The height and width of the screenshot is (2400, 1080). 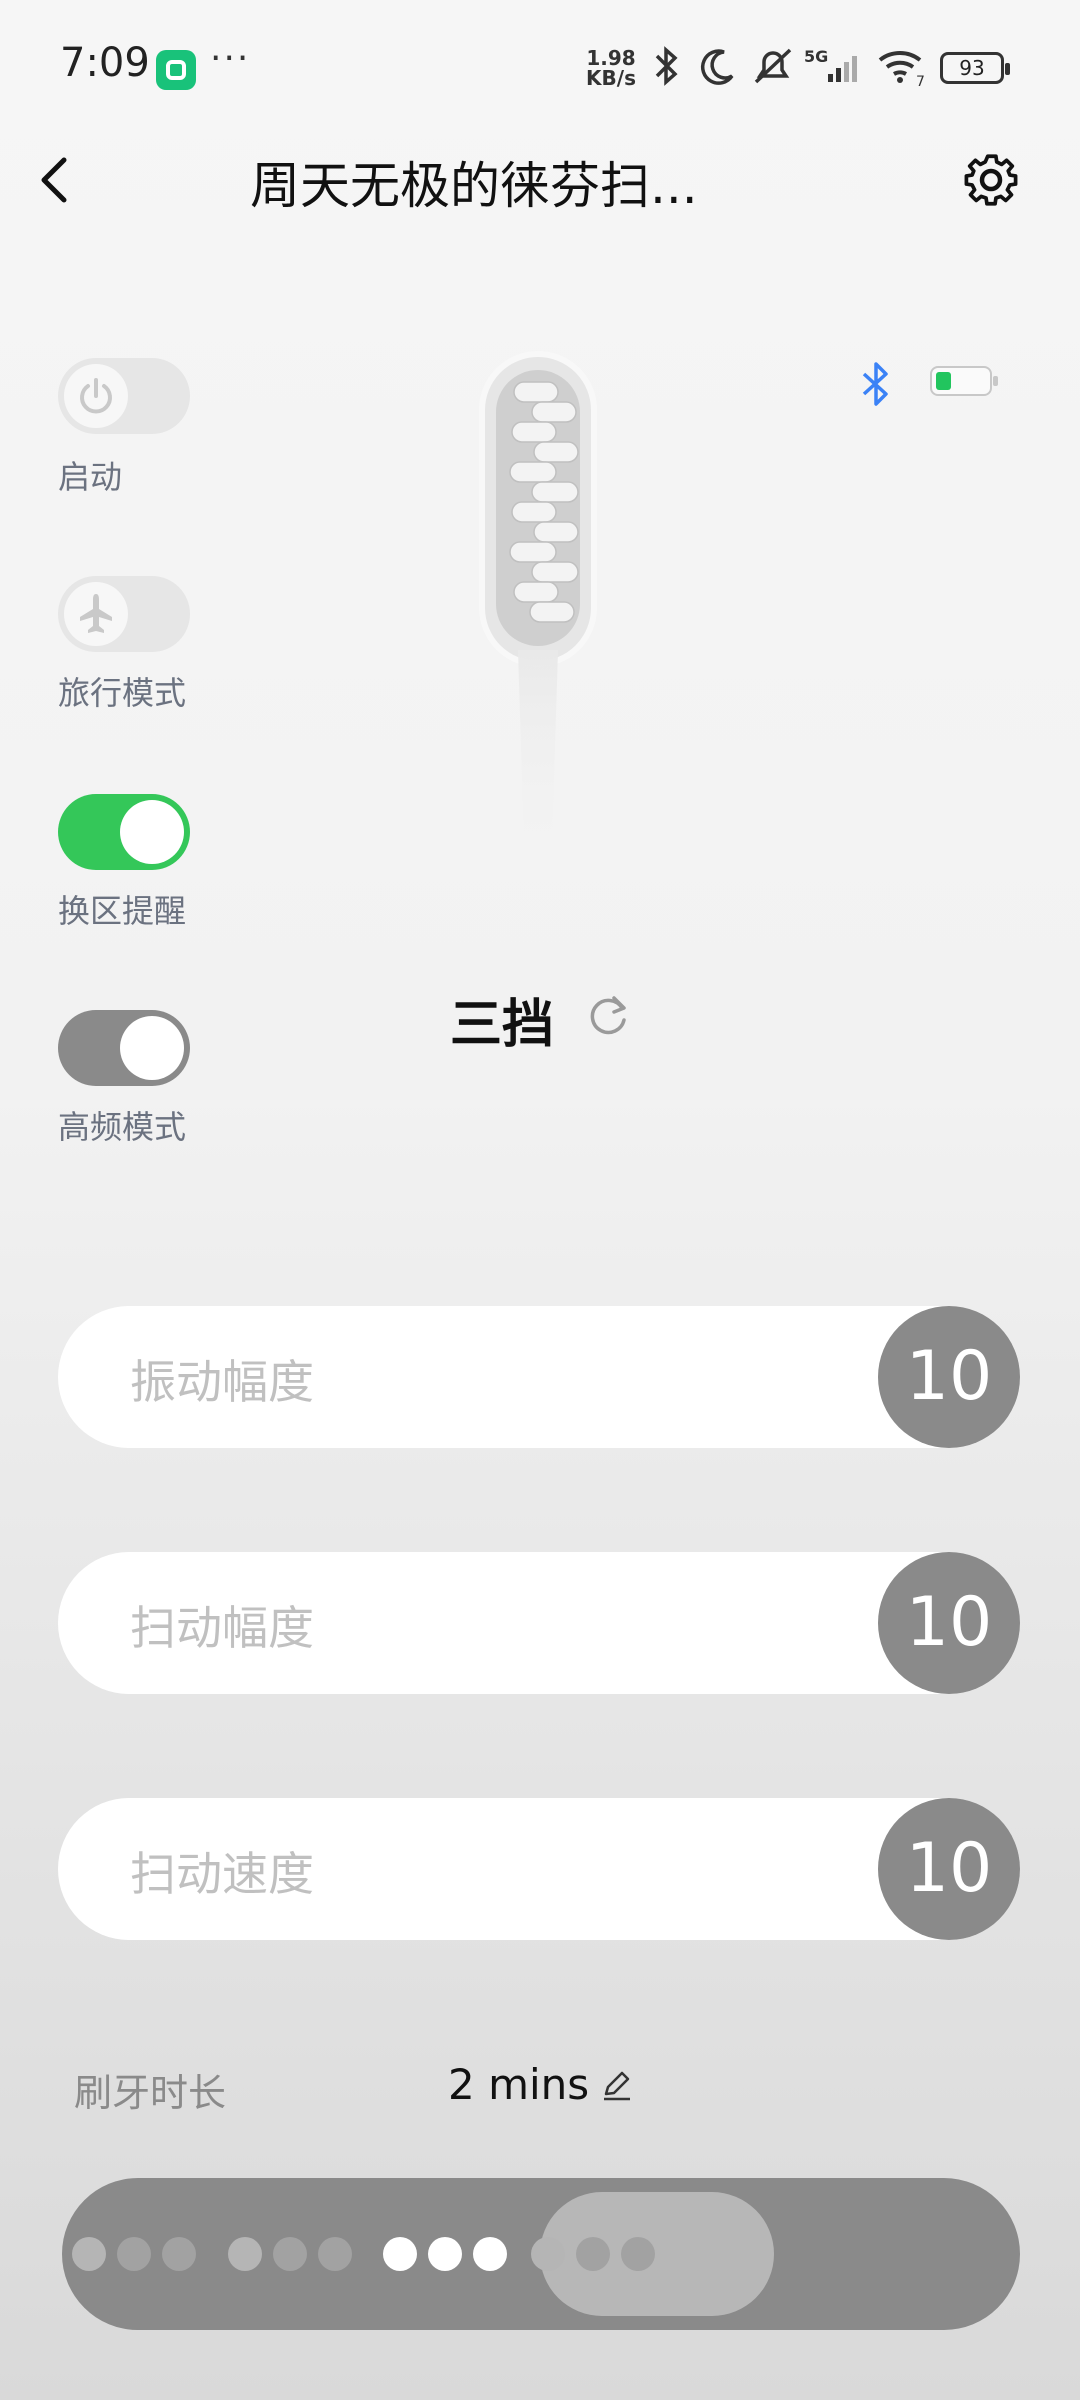 I want to click on back-button, so click(x=55, y=180).